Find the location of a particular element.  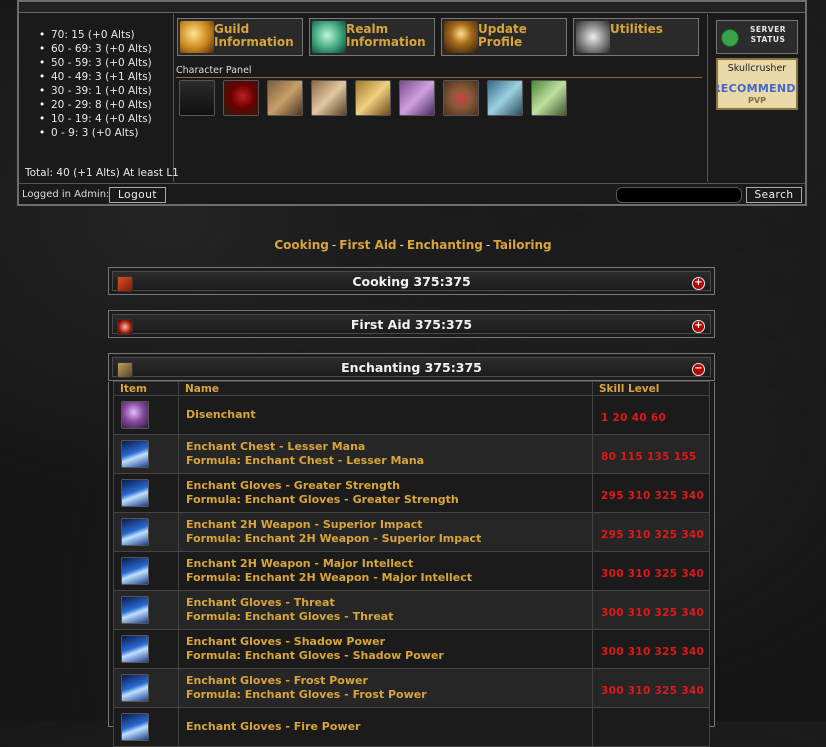

recipe-name: Enchant Gloves - Threat is located at coordinates (385, 603).